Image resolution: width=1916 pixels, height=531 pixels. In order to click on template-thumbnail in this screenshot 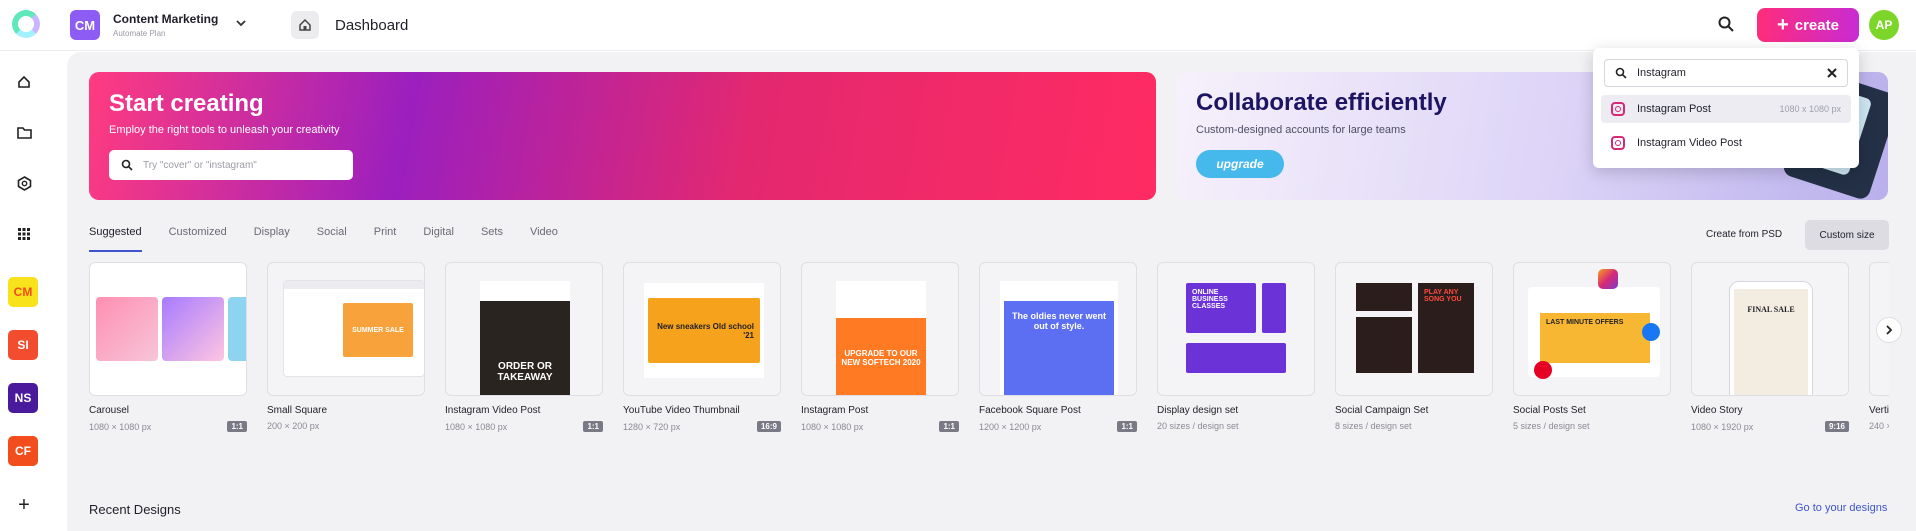, I will do `click(168, 329)`.